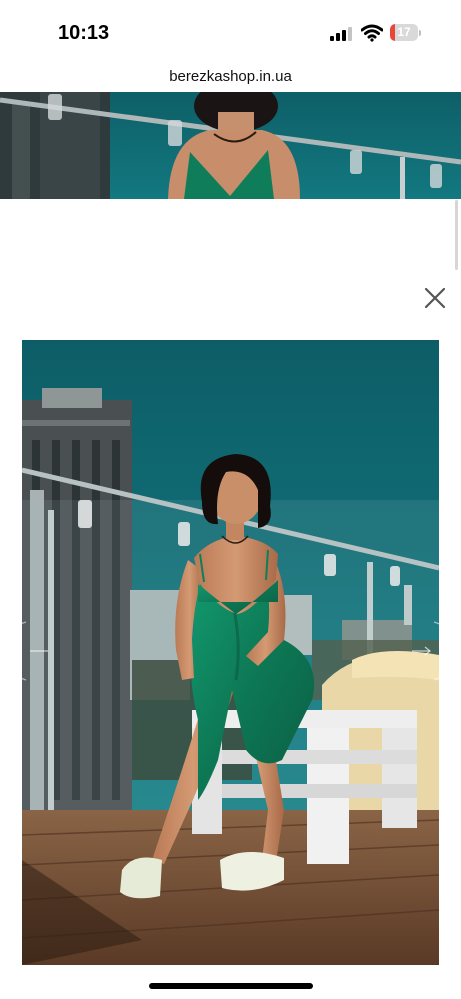 This screenshot has height=999, width=461. Describe the element at coordinates (430, 651) in the screenshot. I see `chevron-right-icon` at that location.